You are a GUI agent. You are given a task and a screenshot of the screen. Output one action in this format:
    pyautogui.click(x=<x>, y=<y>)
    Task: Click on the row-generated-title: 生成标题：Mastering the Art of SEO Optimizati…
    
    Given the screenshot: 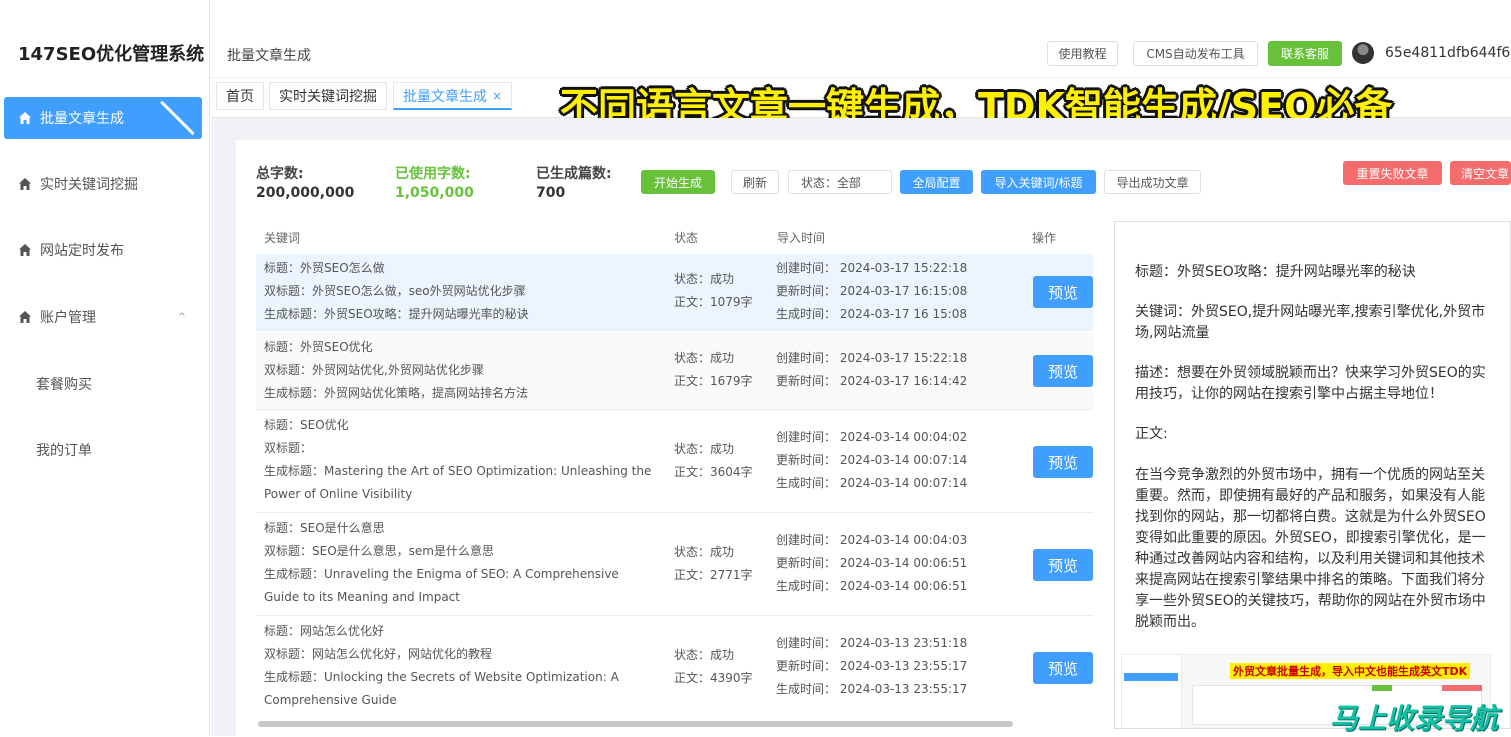 What is the action you would take?
    pyautogui.click(x=458, y=482)
    